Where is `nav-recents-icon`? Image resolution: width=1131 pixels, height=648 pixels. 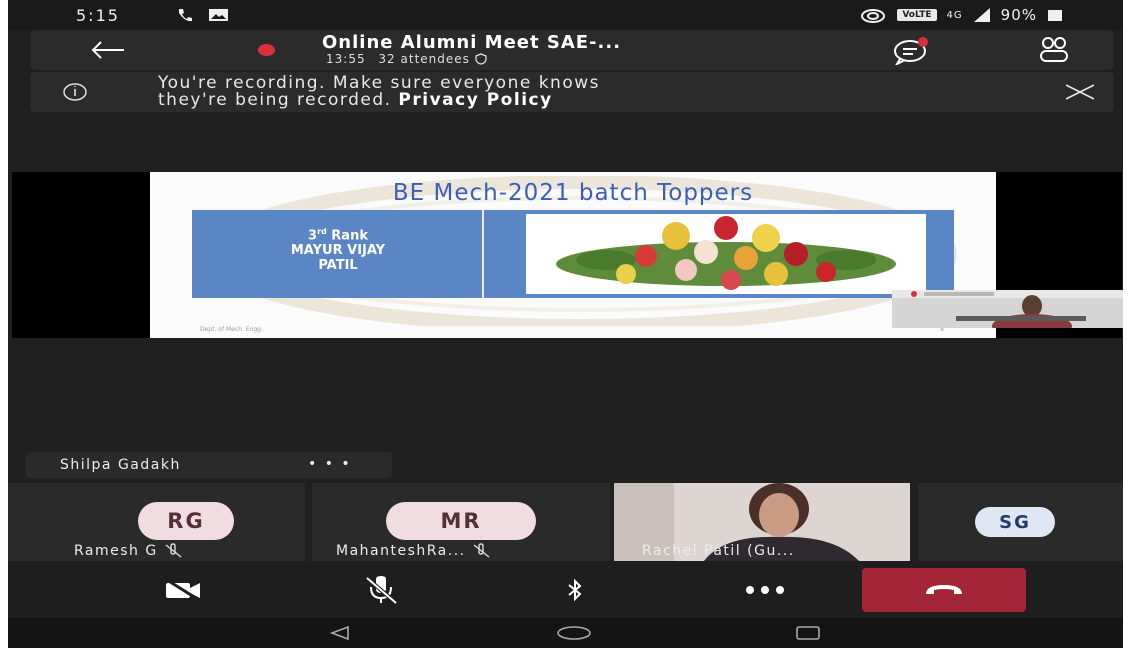 nav-recents-icon is located at coordinates (808, 633).